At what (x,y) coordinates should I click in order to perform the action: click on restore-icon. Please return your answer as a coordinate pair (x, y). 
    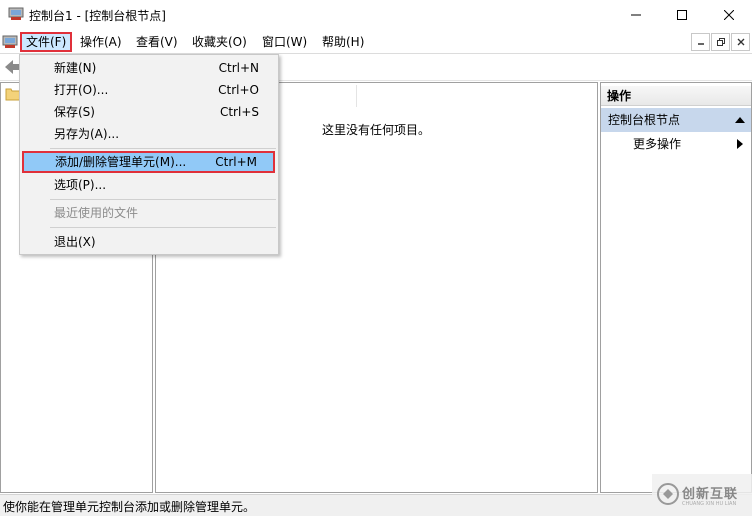
    Looking at the image, I should click on (720, 42).